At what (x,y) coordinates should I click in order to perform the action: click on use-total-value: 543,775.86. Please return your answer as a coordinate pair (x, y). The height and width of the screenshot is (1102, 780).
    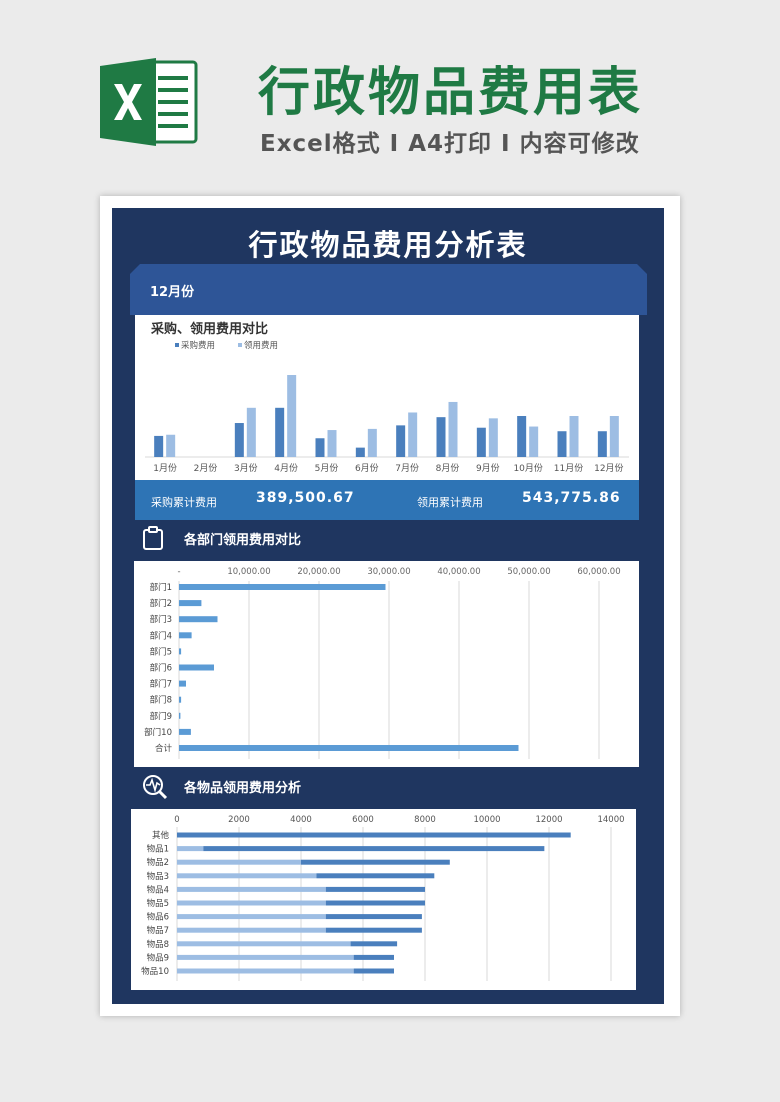
    Looking at the image, I should click on (571, 498).